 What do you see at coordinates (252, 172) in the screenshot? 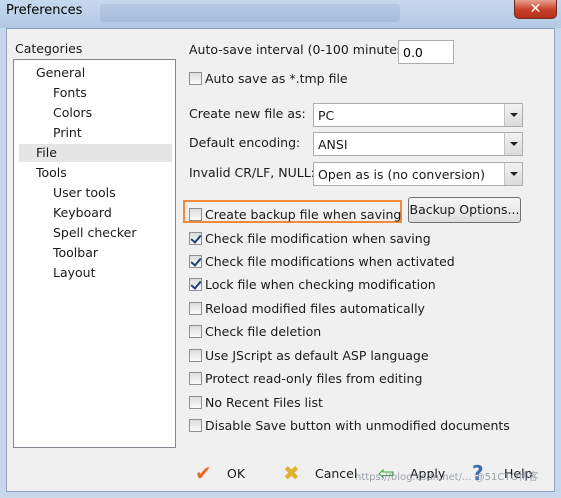
I see `crlf-label: Invalid CR/LF, NULL:` at bounding box center [252, 172].